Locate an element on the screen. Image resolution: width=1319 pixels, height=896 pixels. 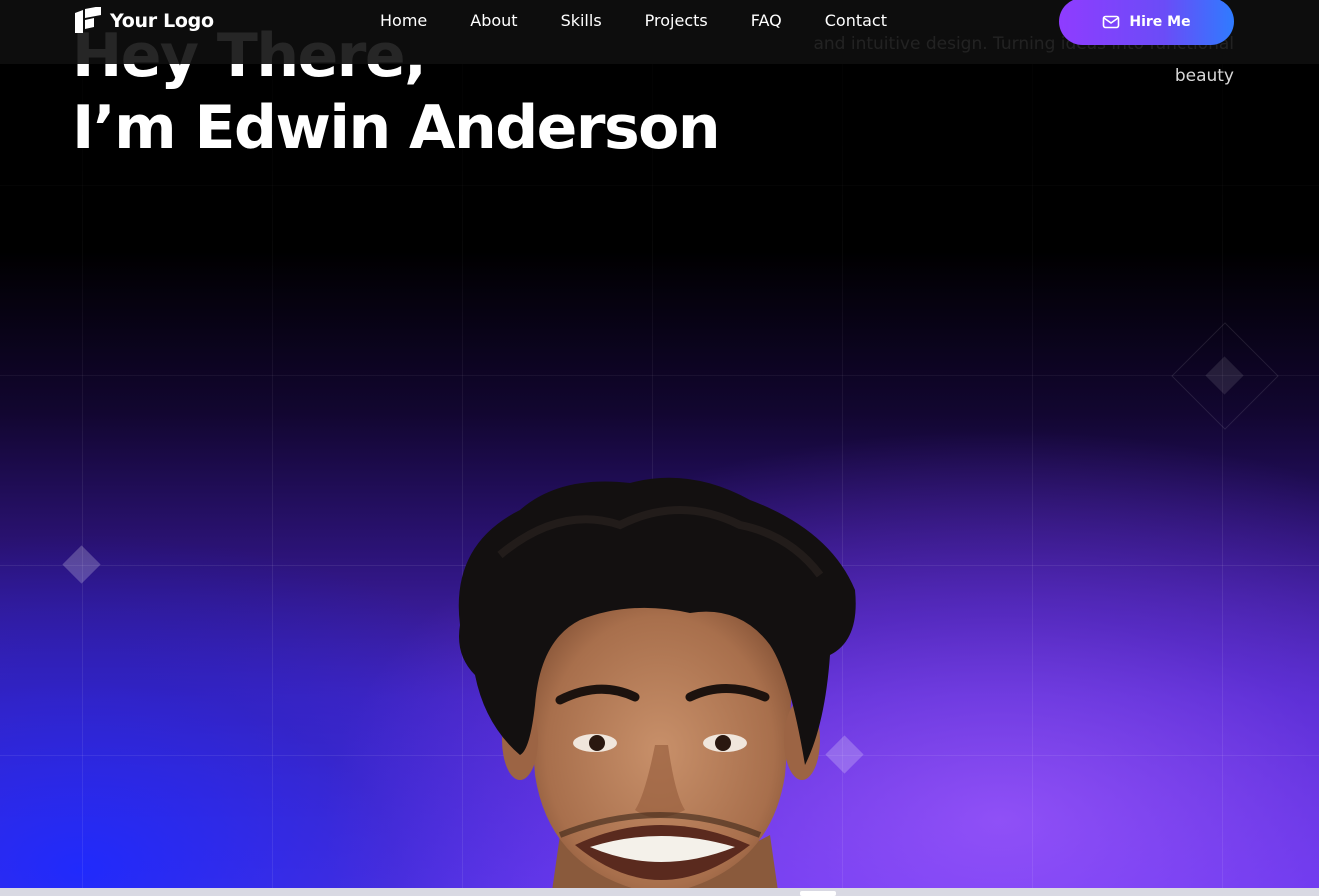
nav-home: Home is located at coordinates (403, 20).